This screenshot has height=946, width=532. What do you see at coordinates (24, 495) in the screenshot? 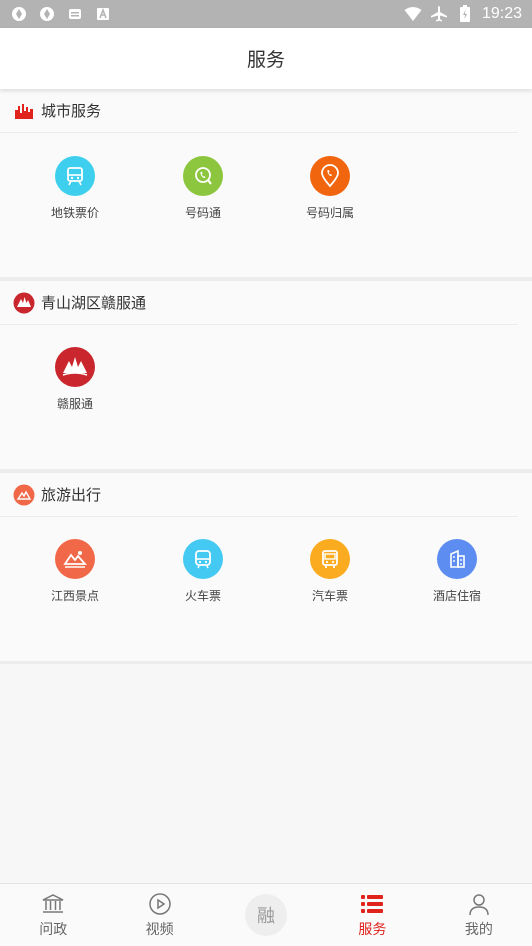
I see `mountain-icon` at bounding box center [24, 495].